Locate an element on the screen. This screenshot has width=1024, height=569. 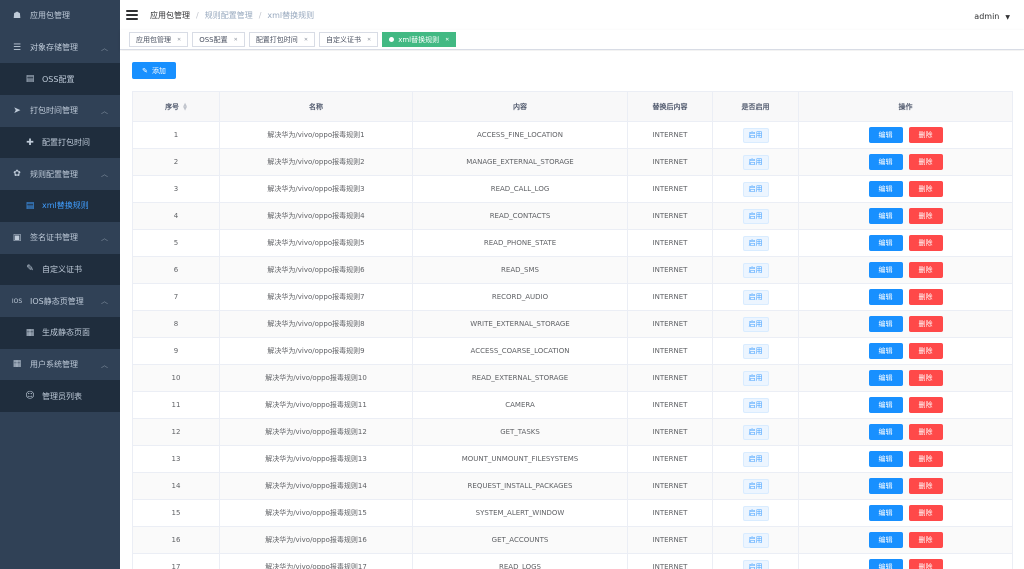
sidebar-item: IOS IOS静态页管理 ︿ is located at coordinates (60, 301).